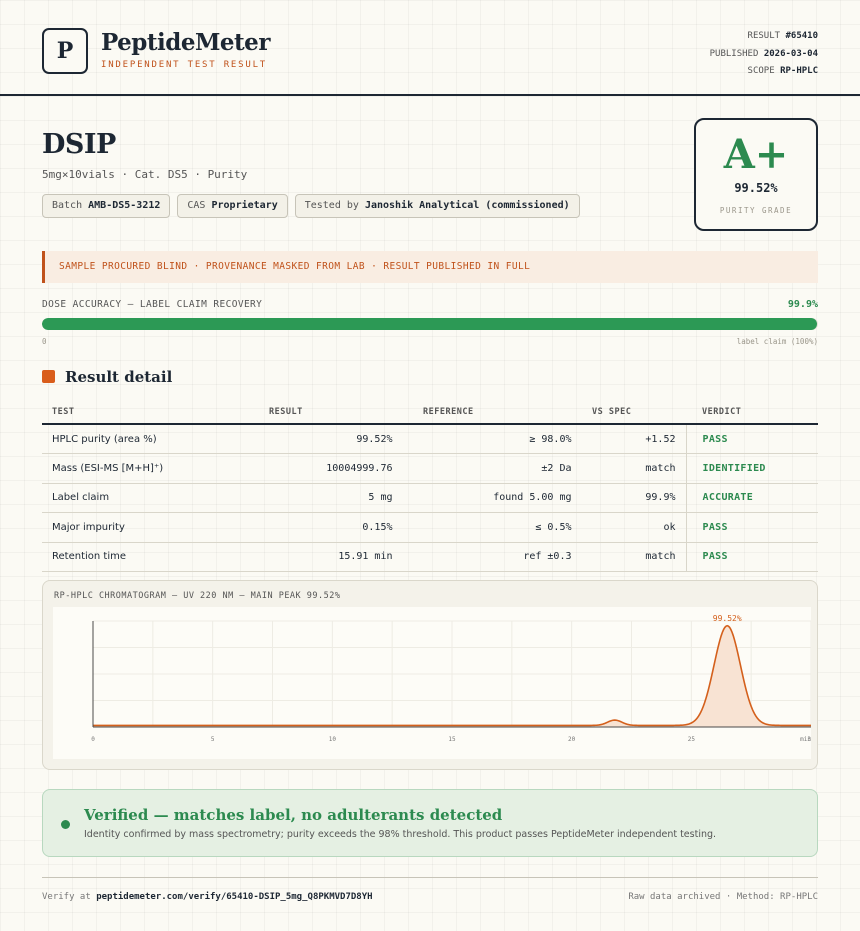  Describe the element at coordinates (244, 205) in the screenshot. I see `cas-chip-value: Proprietary` at that location.